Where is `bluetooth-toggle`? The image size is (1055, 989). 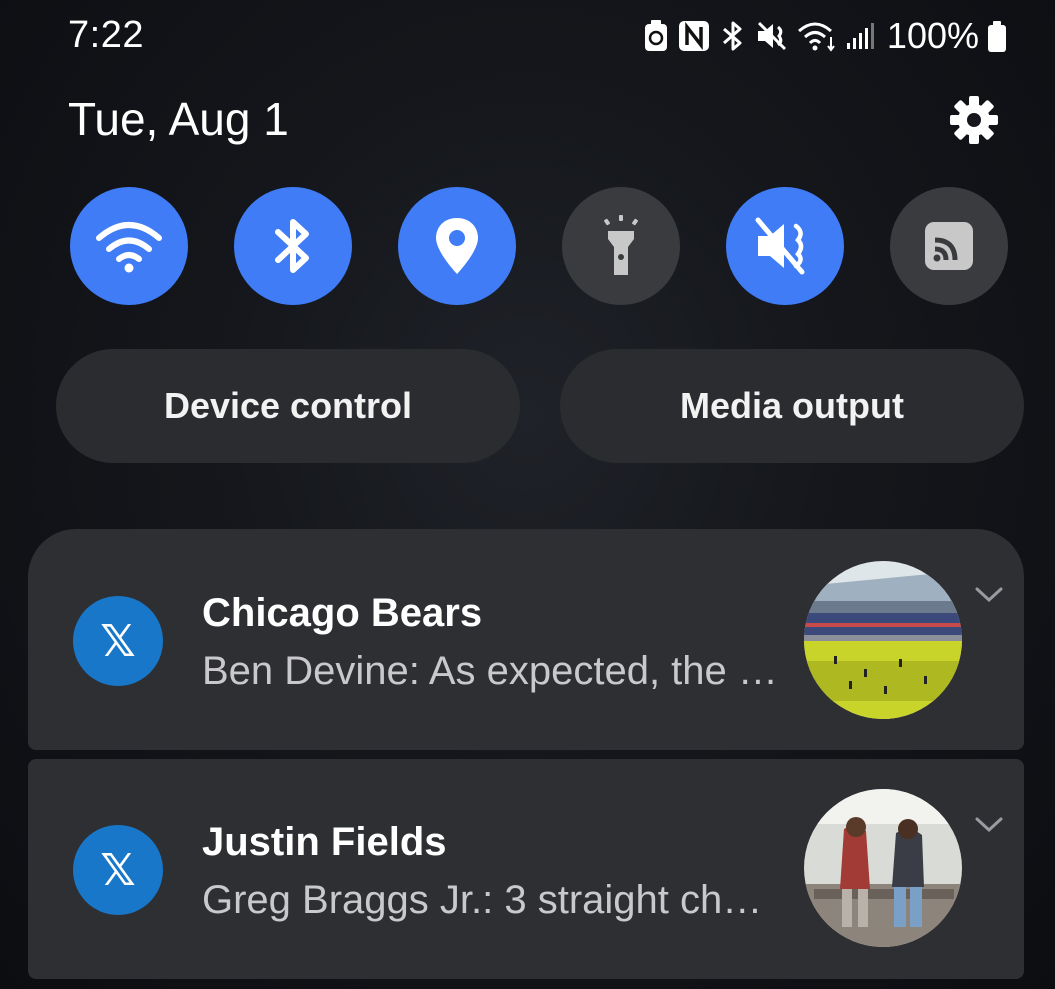
bluetooth-toggle is located at coordinates (293, 246).